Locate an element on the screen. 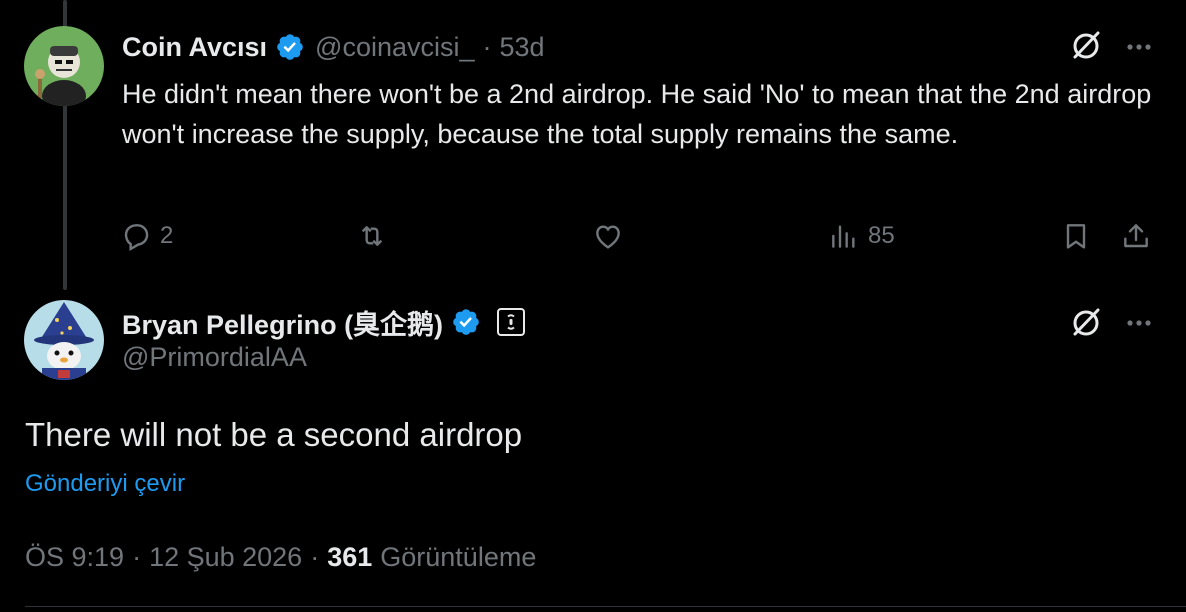 Image resolution: width=1186 pixels, height=612 pixels. divider is located at coordinates (605, 606).